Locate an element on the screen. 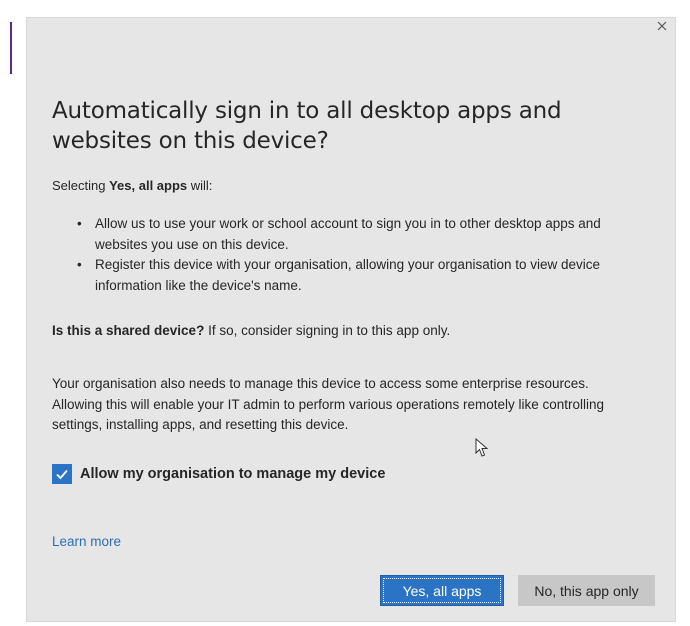  yes-all-apps-button: Yes, all apps is located at coordinates (442, 590).